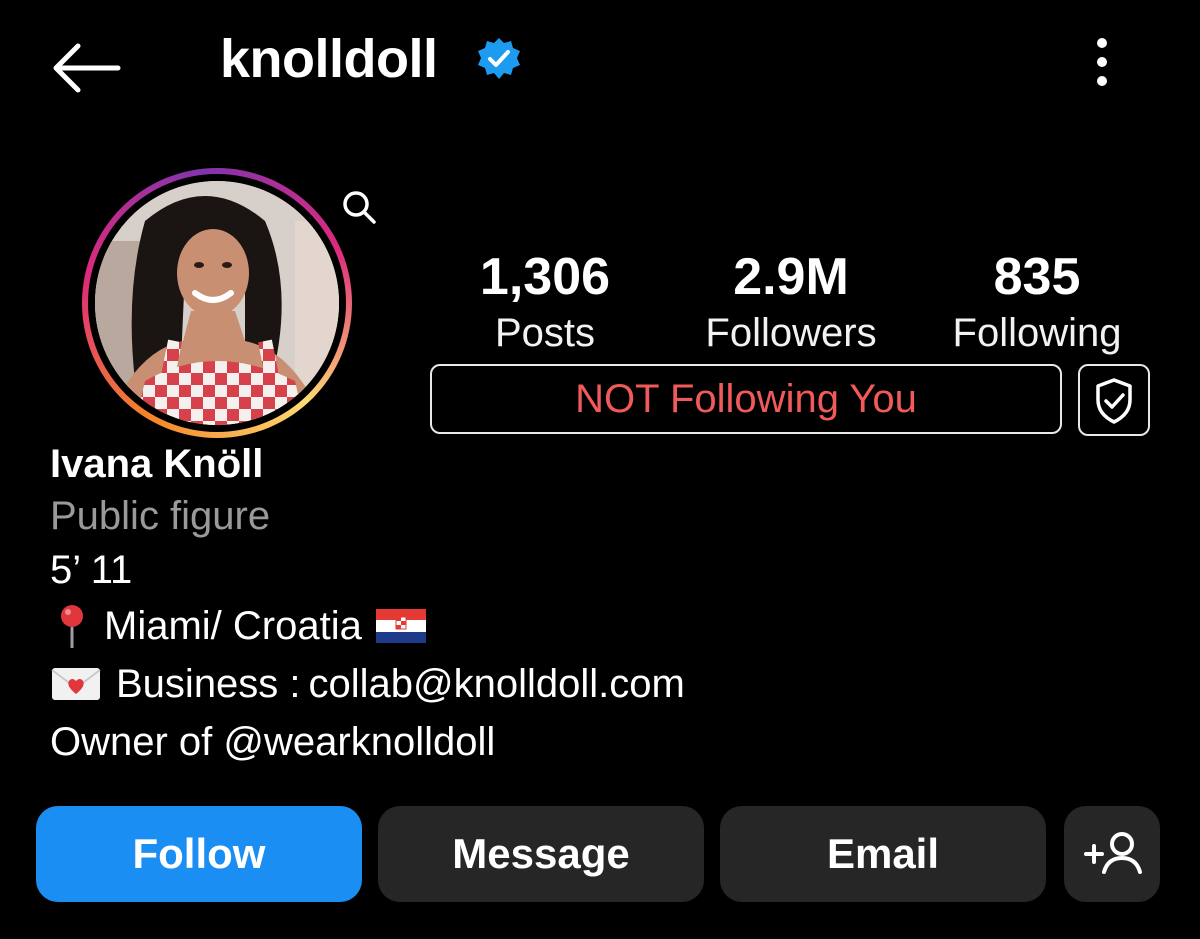 The image size is (1200, 939). I want to click on add-person-icon, so click(1113, 853).